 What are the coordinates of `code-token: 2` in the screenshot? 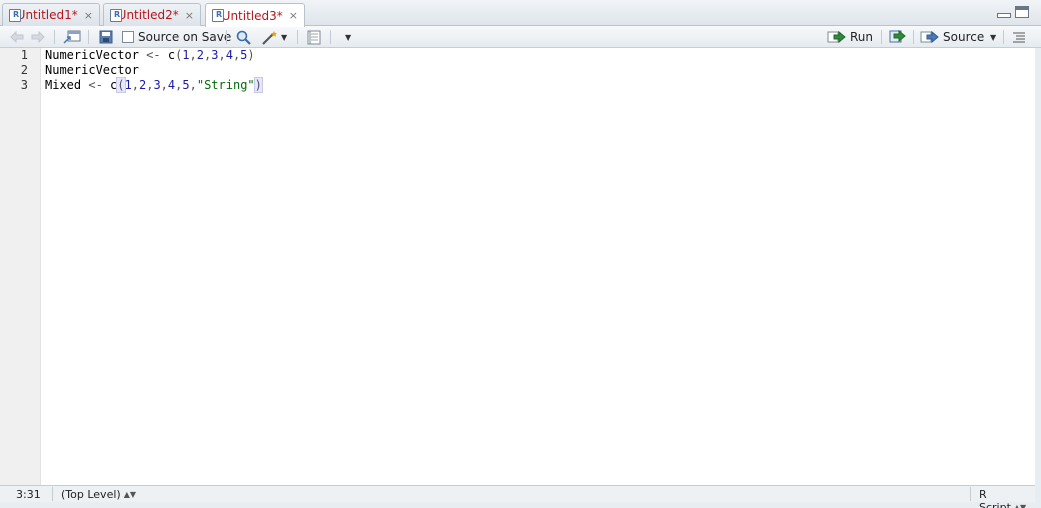 It's located at (200, 55).